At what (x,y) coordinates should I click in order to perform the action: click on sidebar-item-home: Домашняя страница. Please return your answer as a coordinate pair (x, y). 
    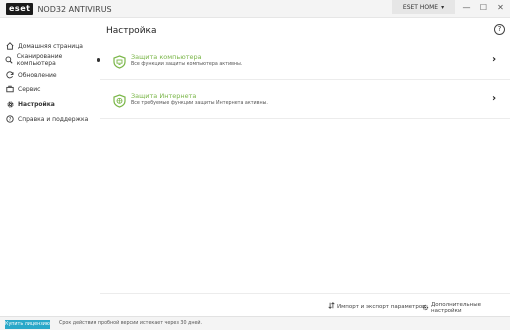
    Looking at the image, I should click on (50, 46).